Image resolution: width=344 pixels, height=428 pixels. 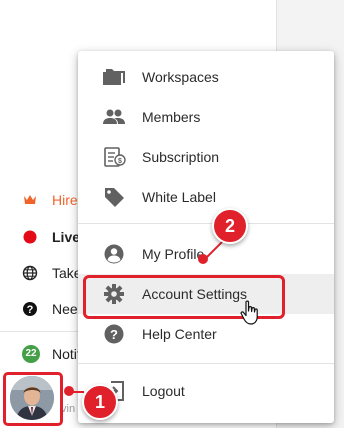 I want to click on members-icon, so click(x=114, y=116).